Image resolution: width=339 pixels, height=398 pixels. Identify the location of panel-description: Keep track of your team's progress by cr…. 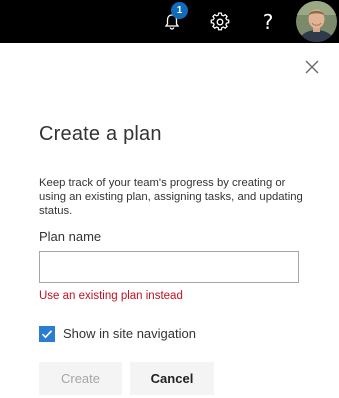
(171, 197).